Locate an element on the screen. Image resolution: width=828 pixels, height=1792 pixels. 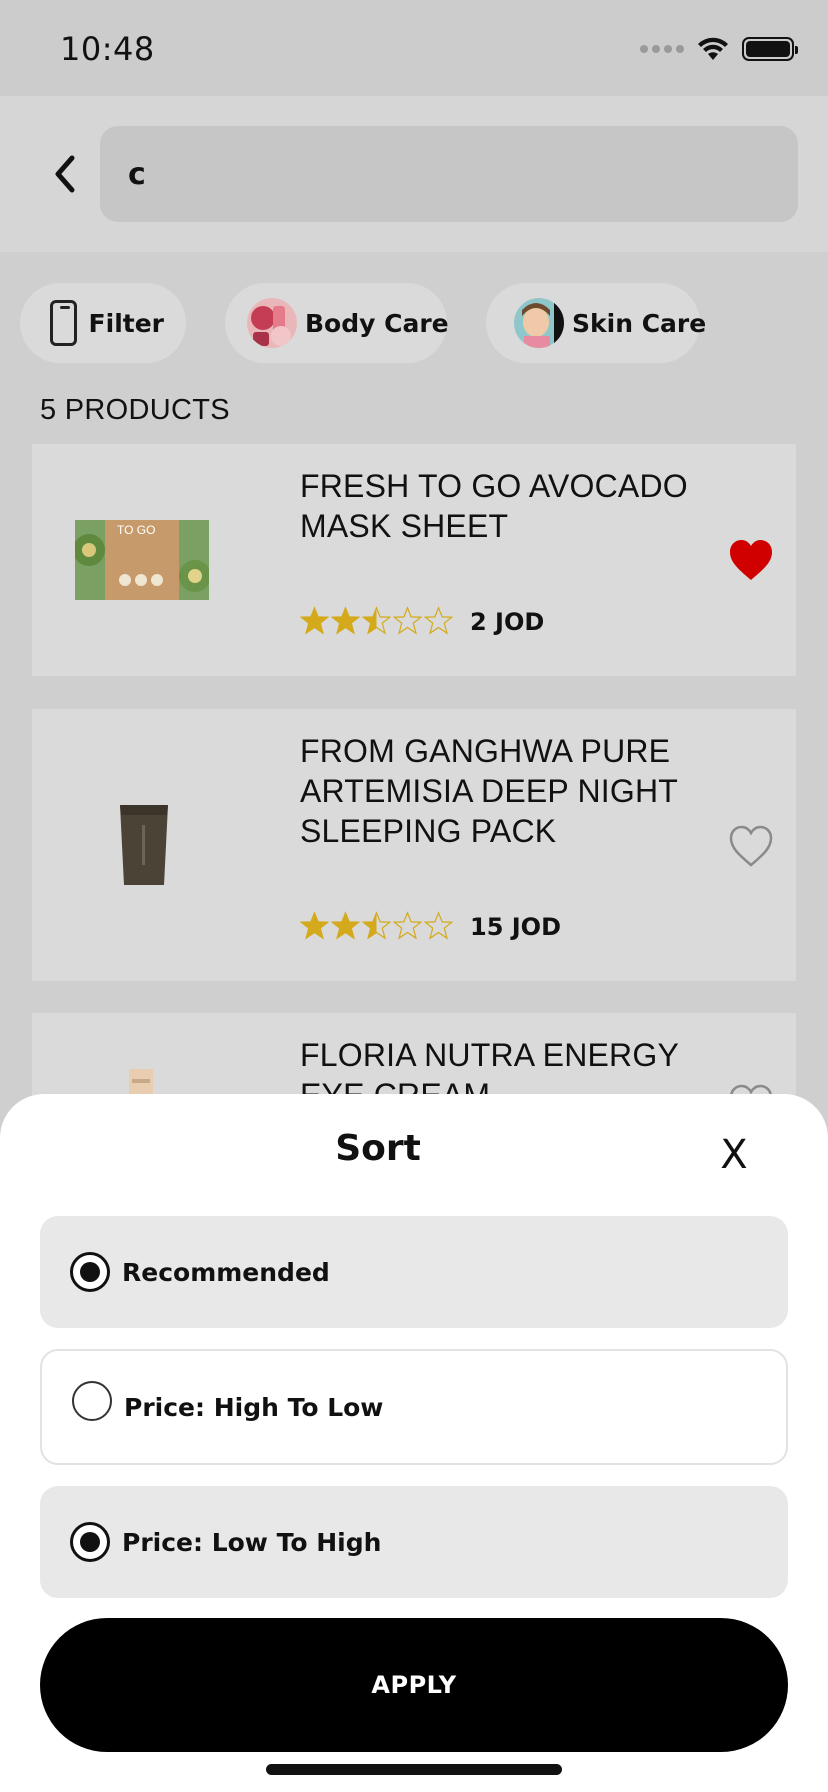
status-icons is located at coordinates (719, 49).